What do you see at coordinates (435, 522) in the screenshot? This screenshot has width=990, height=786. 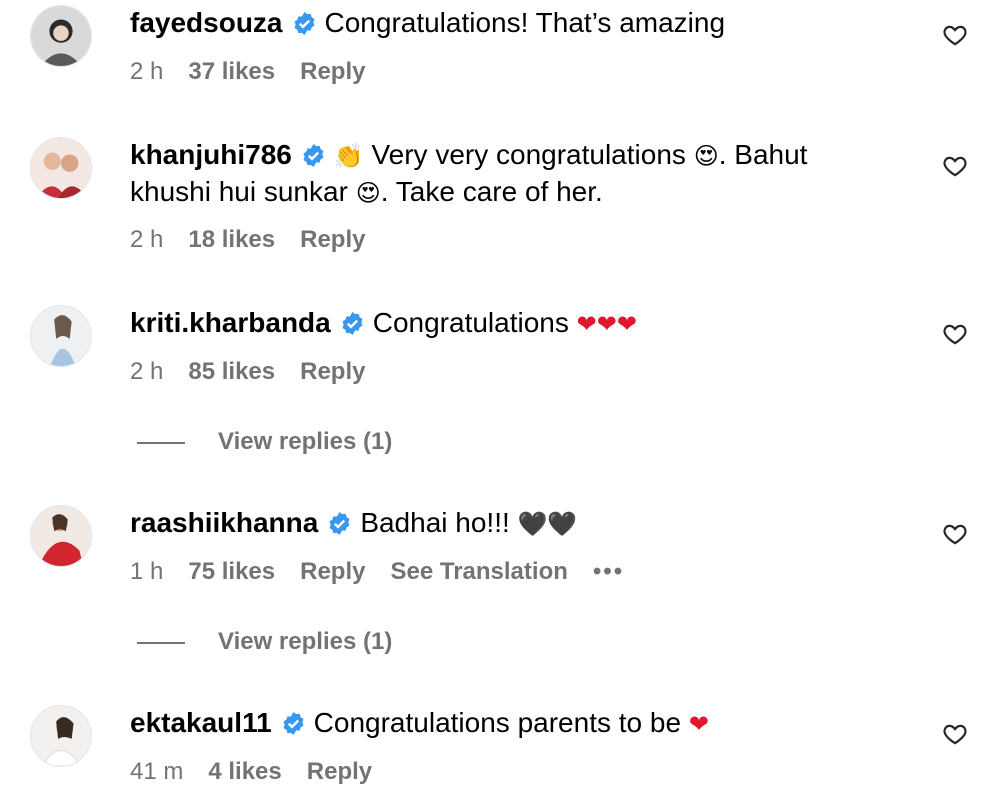 I see `comment-text: Badhai ho!!!` at bounding box center [435, 522].